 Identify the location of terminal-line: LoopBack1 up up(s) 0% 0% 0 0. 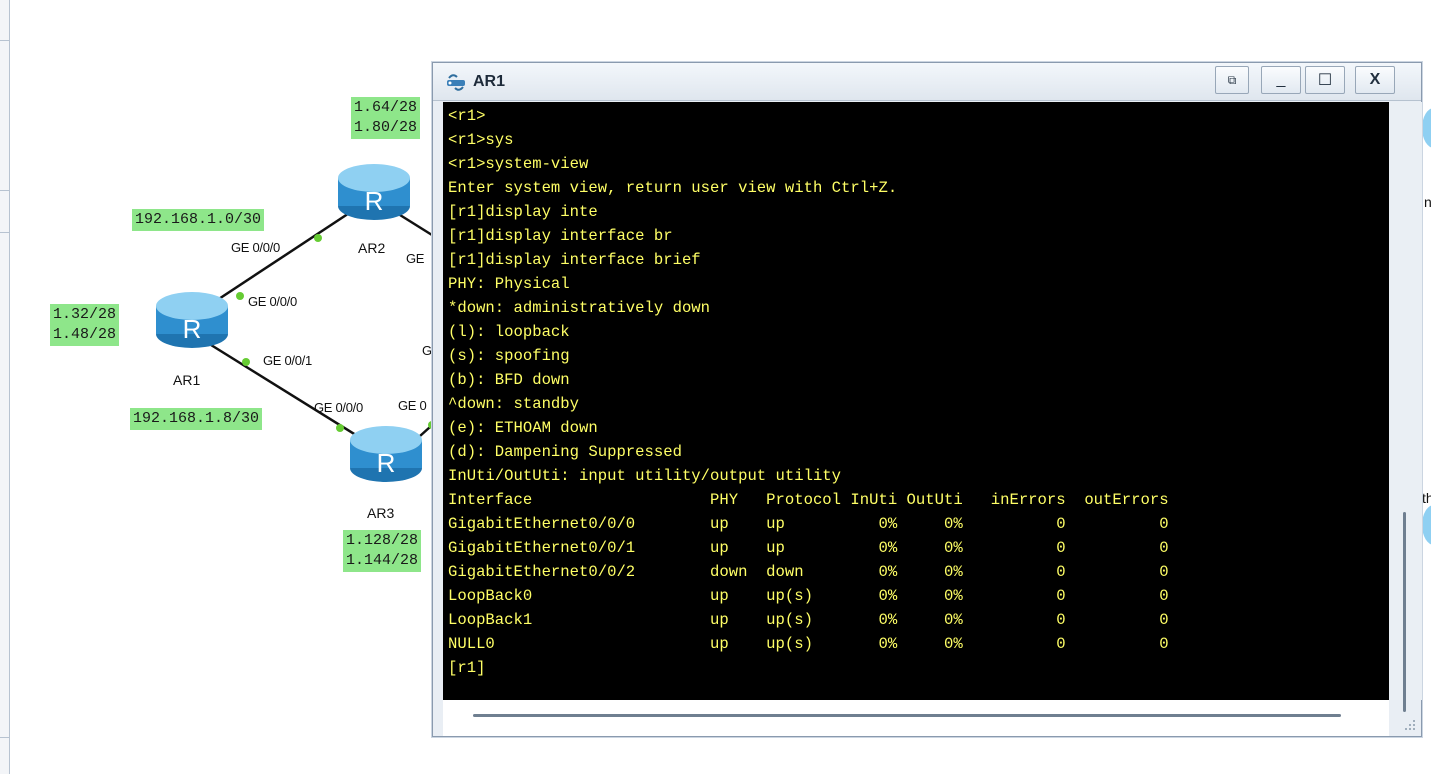
(808, 620).